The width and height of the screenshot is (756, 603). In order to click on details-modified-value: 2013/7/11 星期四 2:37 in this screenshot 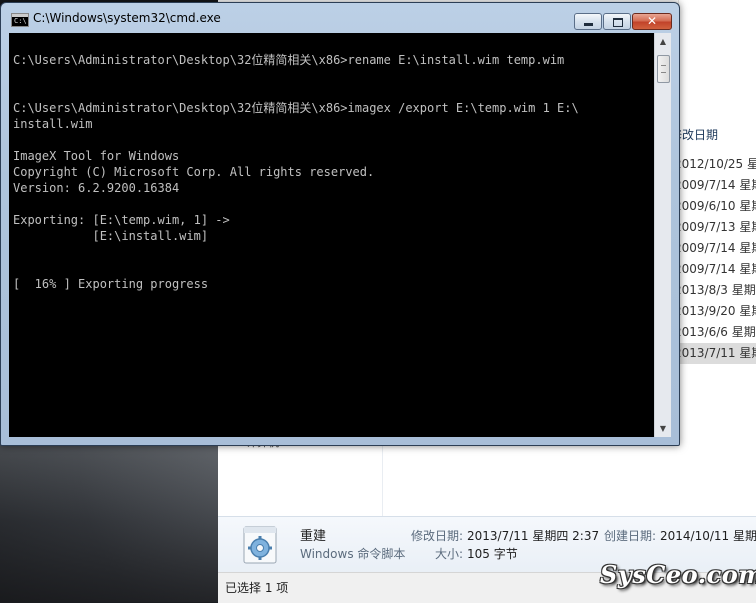, I will do `click(533, 536)`.